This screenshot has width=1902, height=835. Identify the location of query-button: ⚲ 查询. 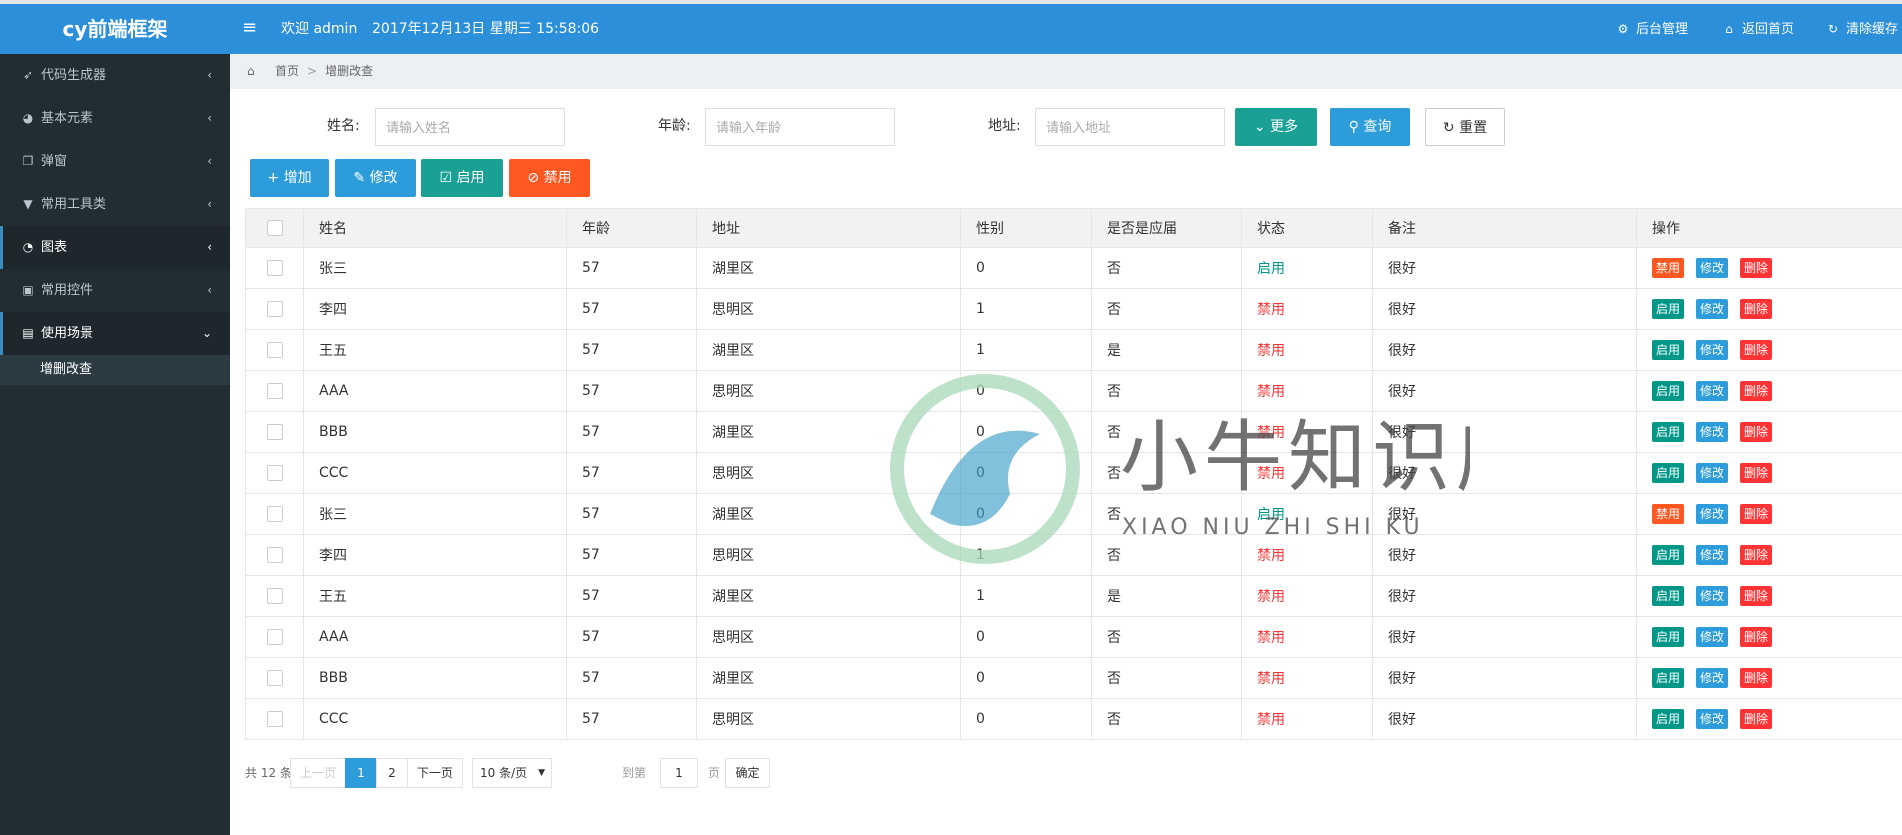
(1370, 127).